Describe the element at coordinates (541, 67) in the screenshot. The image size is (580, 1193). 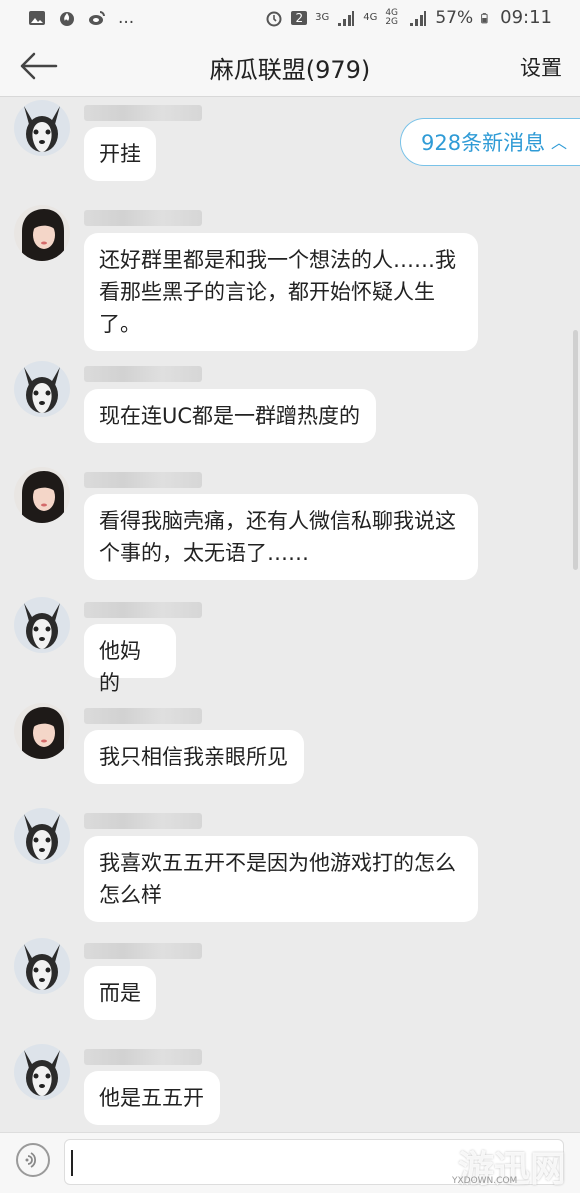
I see `settings-button: 设置` at that location.